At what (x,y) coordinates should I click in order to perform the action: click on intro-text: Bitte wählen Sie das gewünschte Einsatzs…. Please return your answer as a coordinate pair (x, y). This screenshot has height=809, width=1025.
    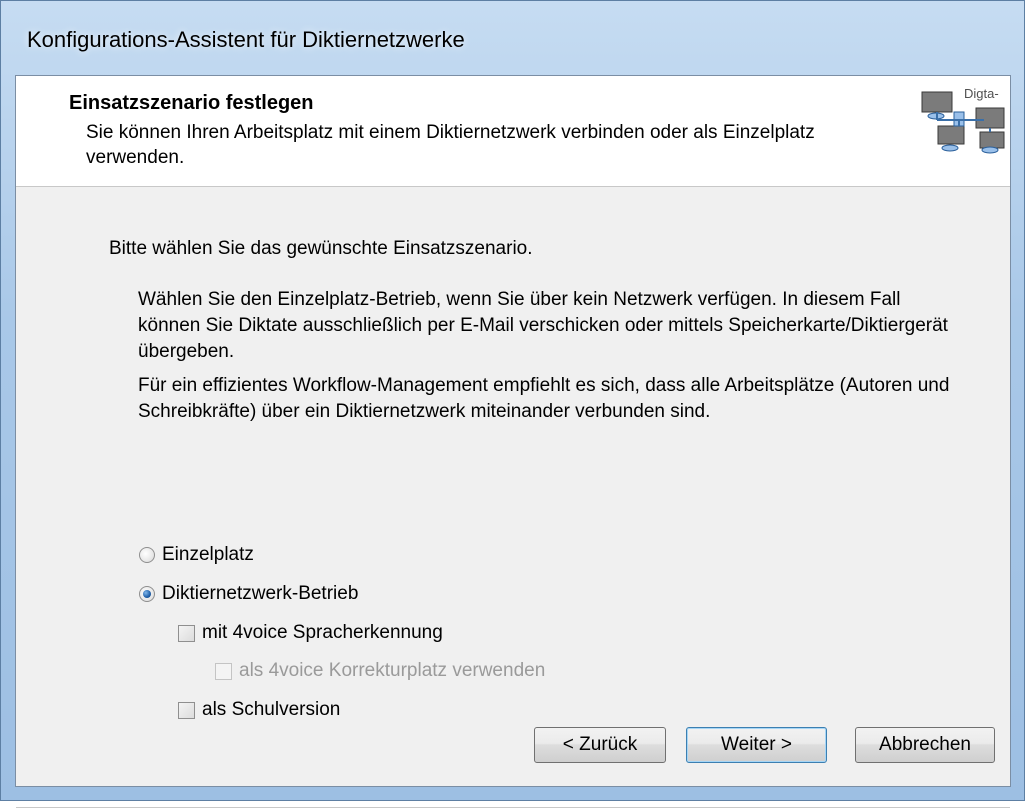
    Looking at the image, I should click on (321, 248).